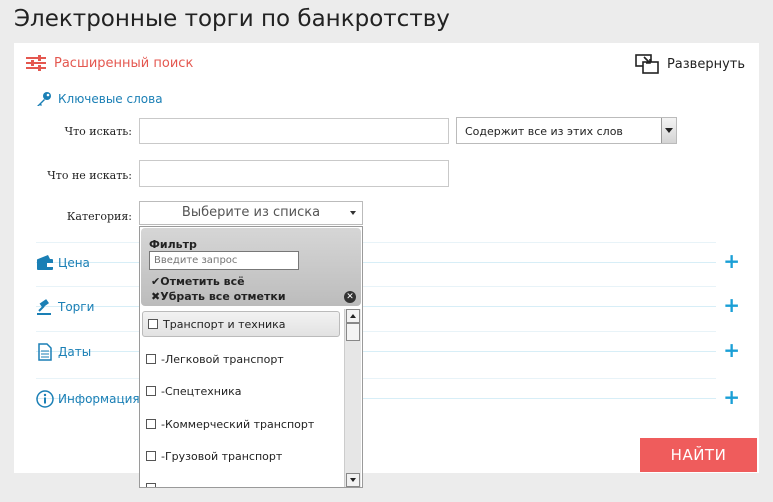  I want to click on list-item: -Коммерческий транспорт, so click(230, 424).